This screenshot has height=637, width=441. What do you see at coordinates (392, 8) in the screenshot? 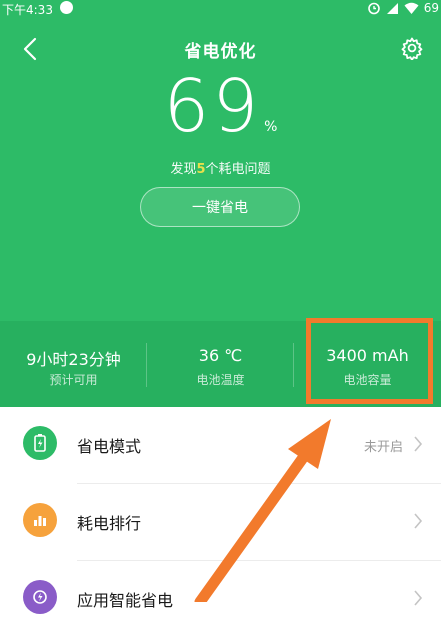
I see `signal-icon` at bounding box center [392, 8].